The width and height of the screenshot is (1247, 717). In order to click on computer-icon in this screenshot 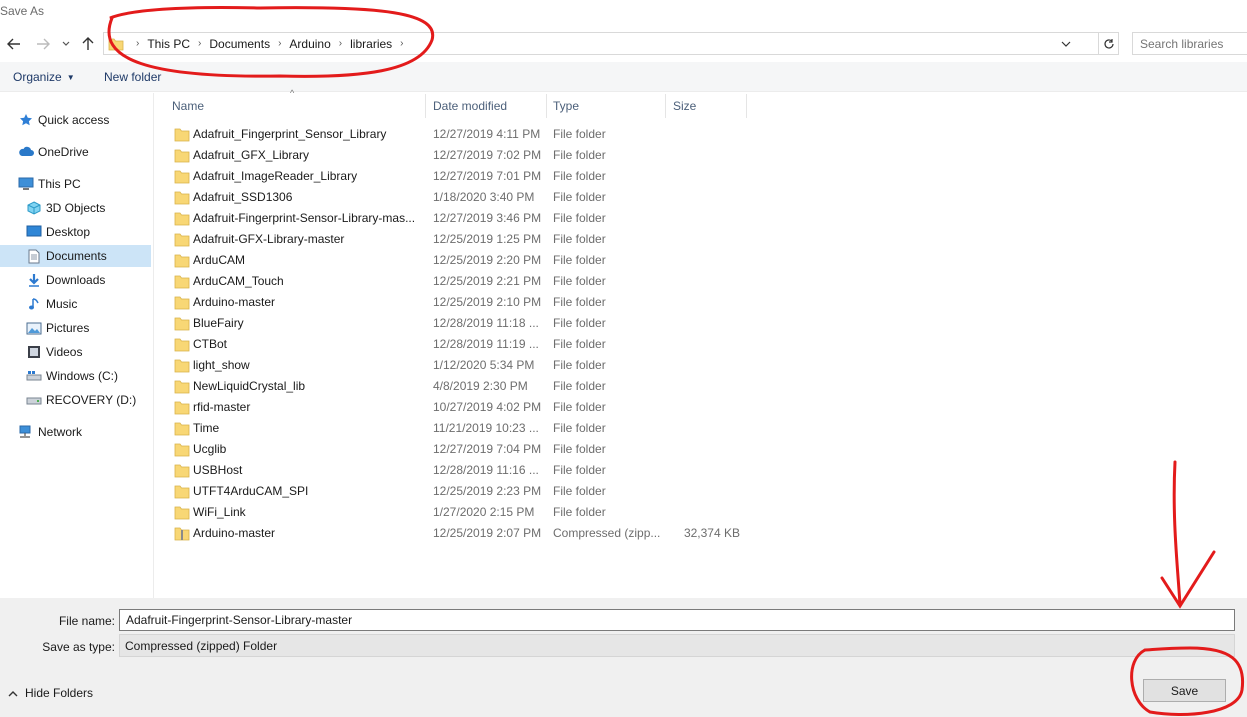, I will do `click(26, 184)`.